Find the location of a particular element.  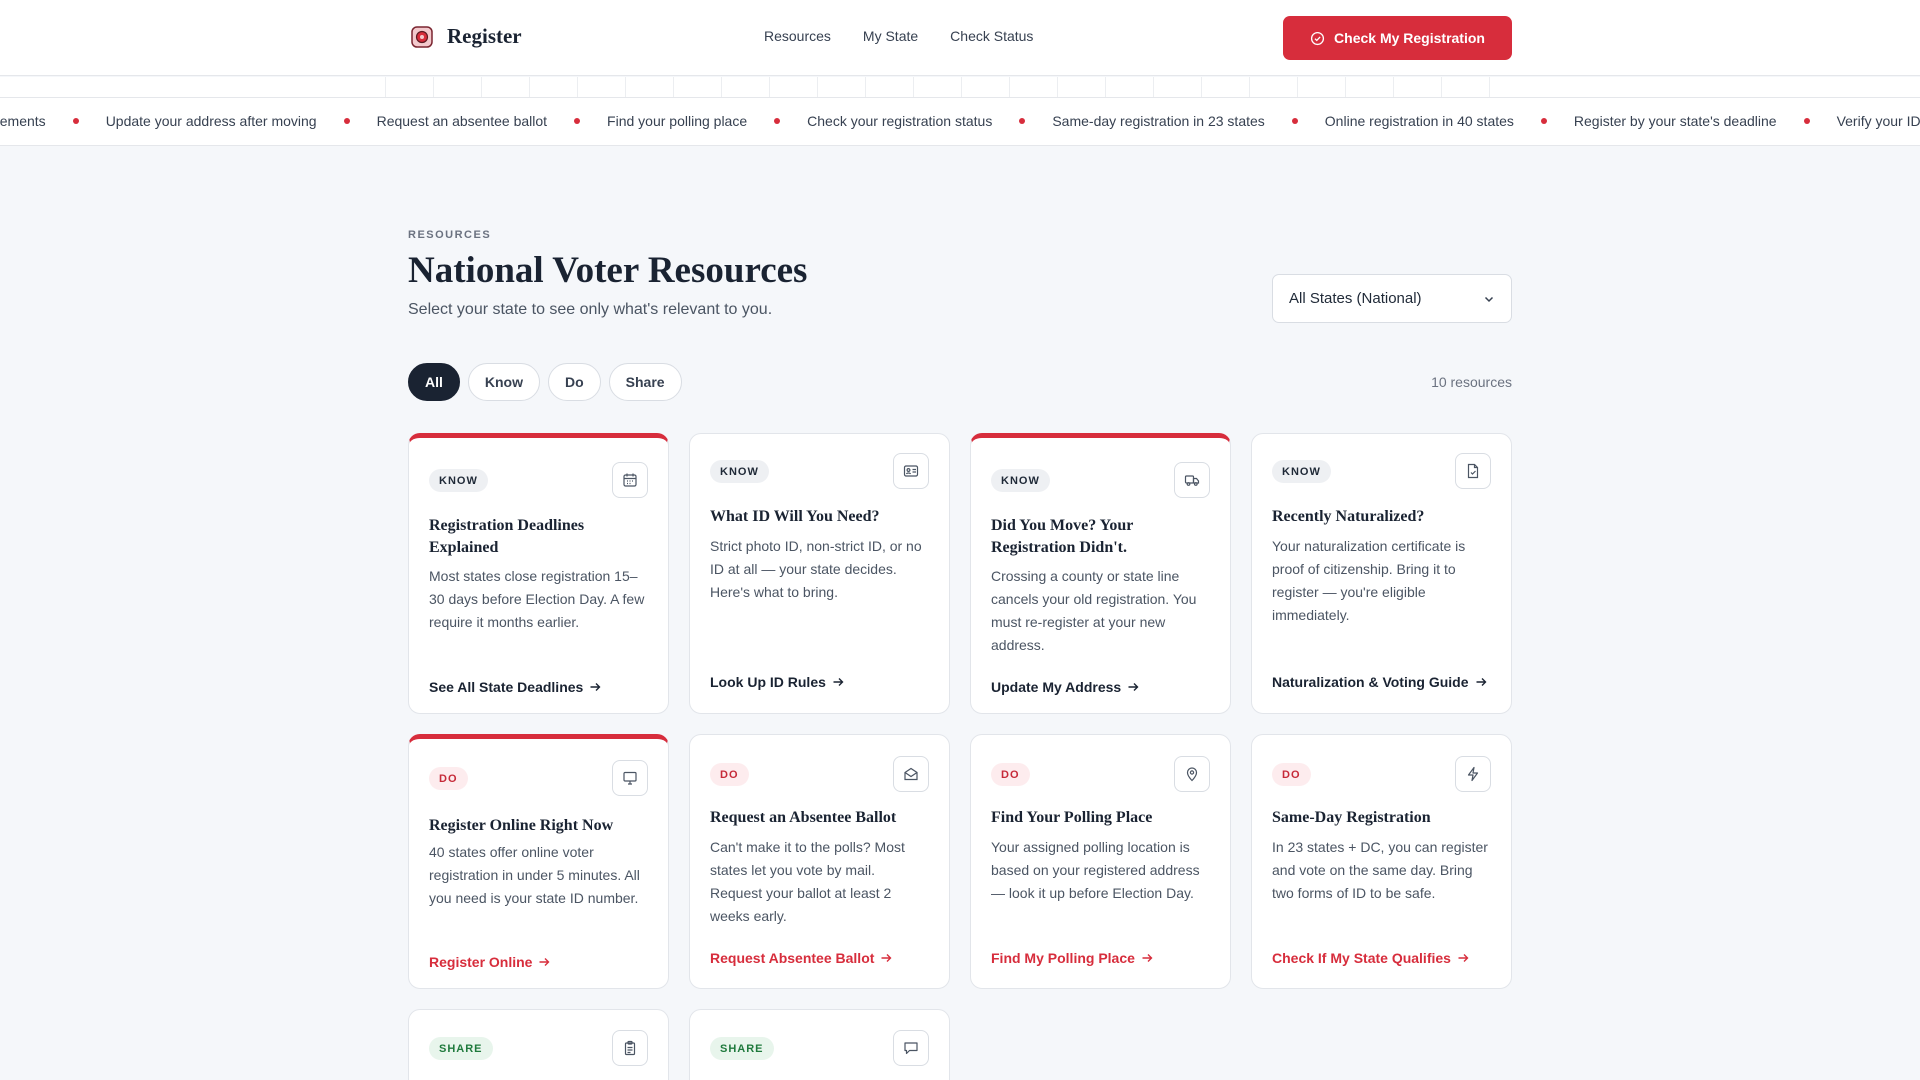

filter-know: Know is located at coordinates (503, 382).